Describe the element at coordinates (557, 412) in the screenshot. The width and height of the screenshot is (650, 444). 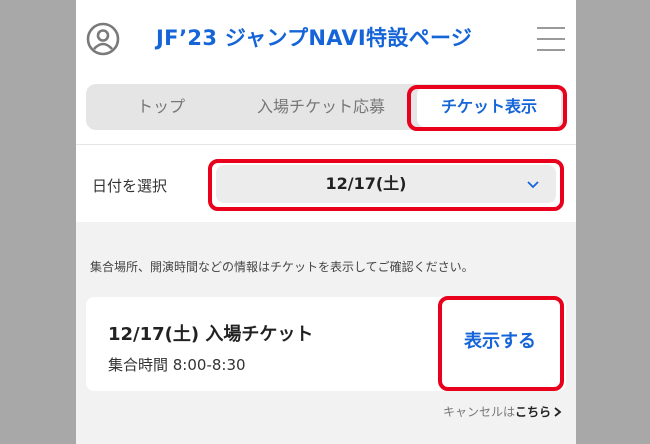
I see `chevron-right-icon` at that location.